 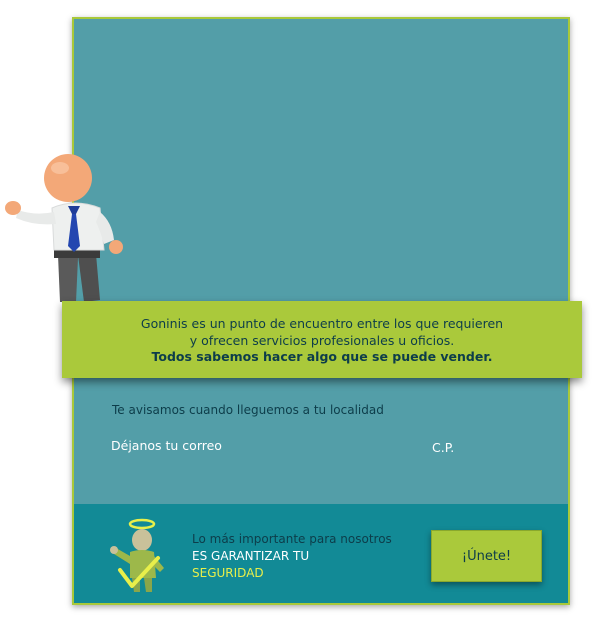 I want to click on postal-code-label: C.P., so click(x=443, y=447).